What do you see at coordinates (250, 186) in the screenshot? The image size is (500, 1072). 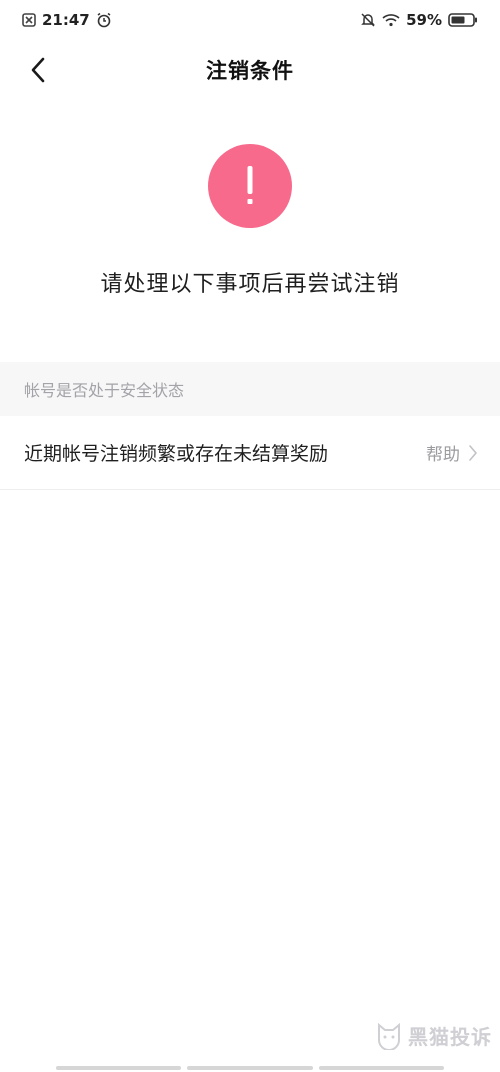 I see `alert-icon` at bounding box center [250, 186].